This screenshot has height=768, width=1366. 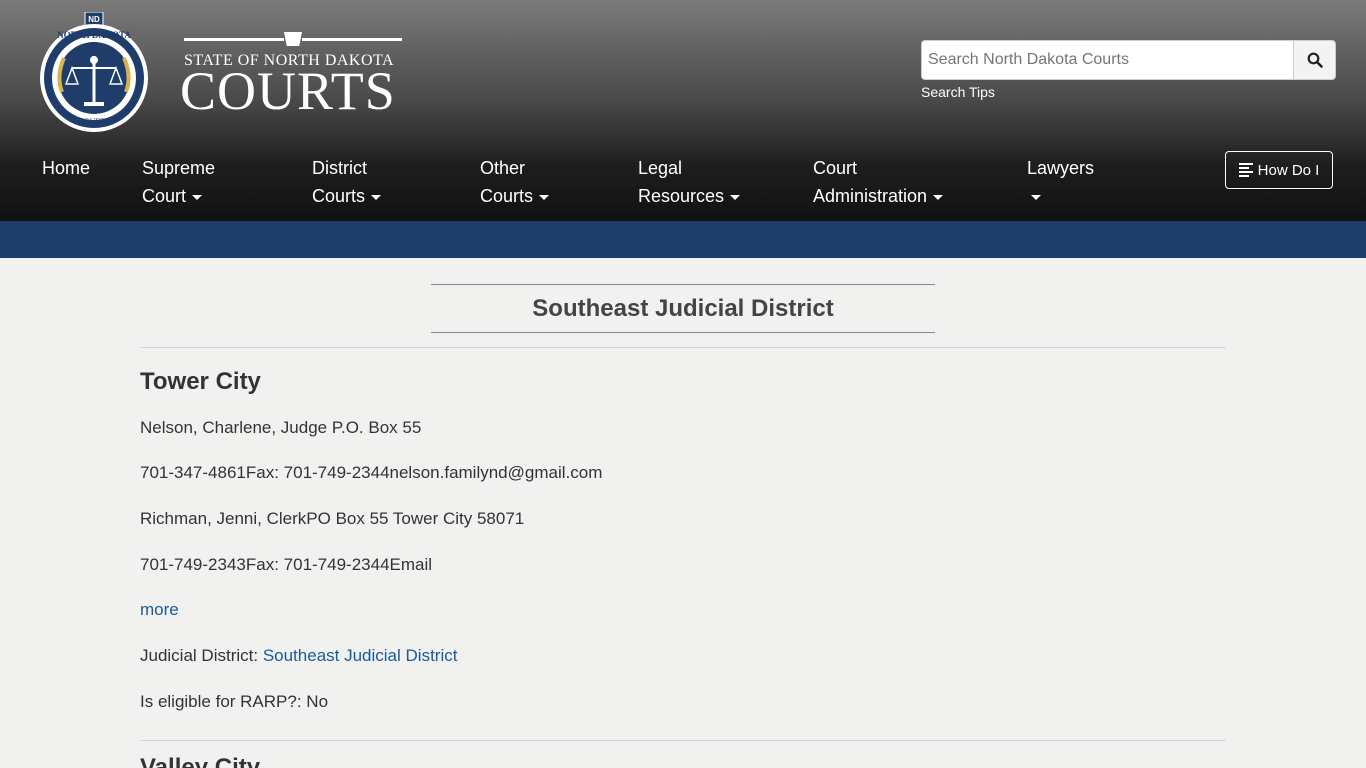 I want to click on svg-text: COURTS, so click(x=93, y=121).